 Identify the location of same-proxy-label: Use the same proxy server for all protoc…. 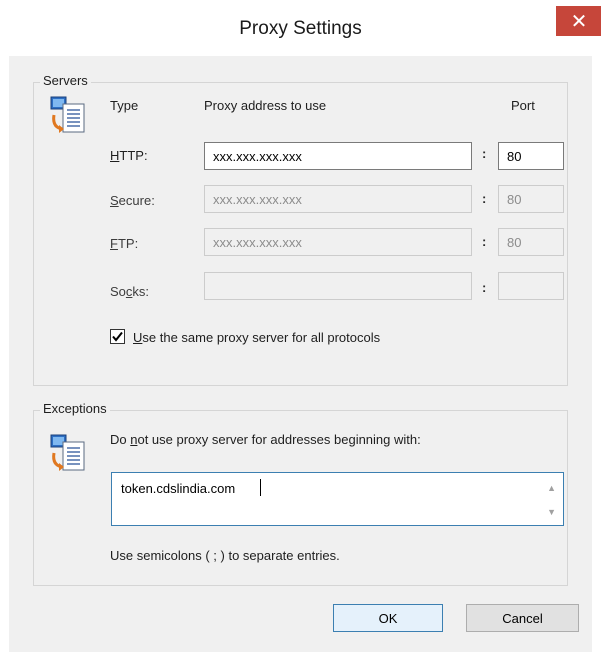
(256, 337).